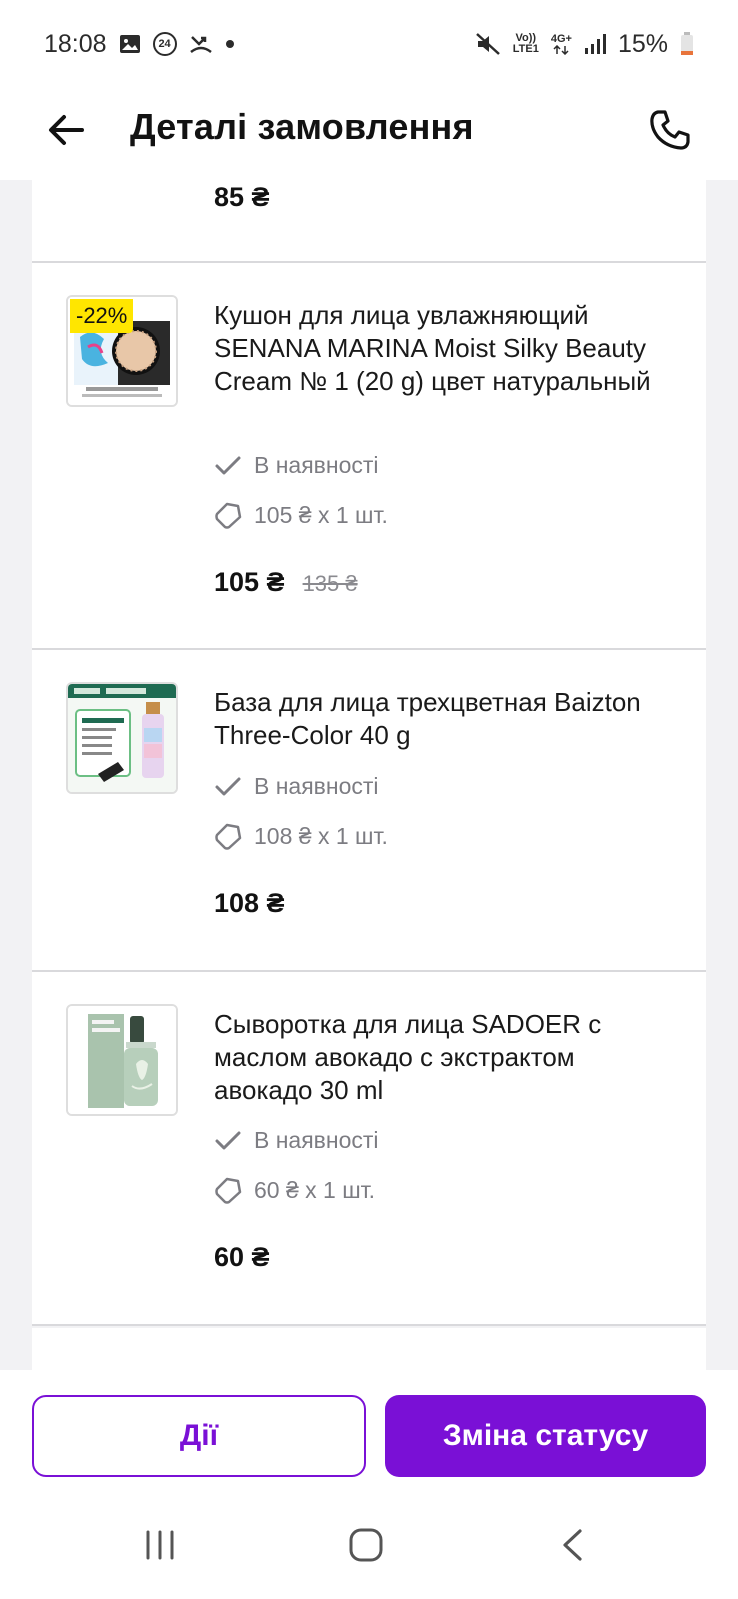  I want to click on chevron-left-icon, so click(572, 1545).